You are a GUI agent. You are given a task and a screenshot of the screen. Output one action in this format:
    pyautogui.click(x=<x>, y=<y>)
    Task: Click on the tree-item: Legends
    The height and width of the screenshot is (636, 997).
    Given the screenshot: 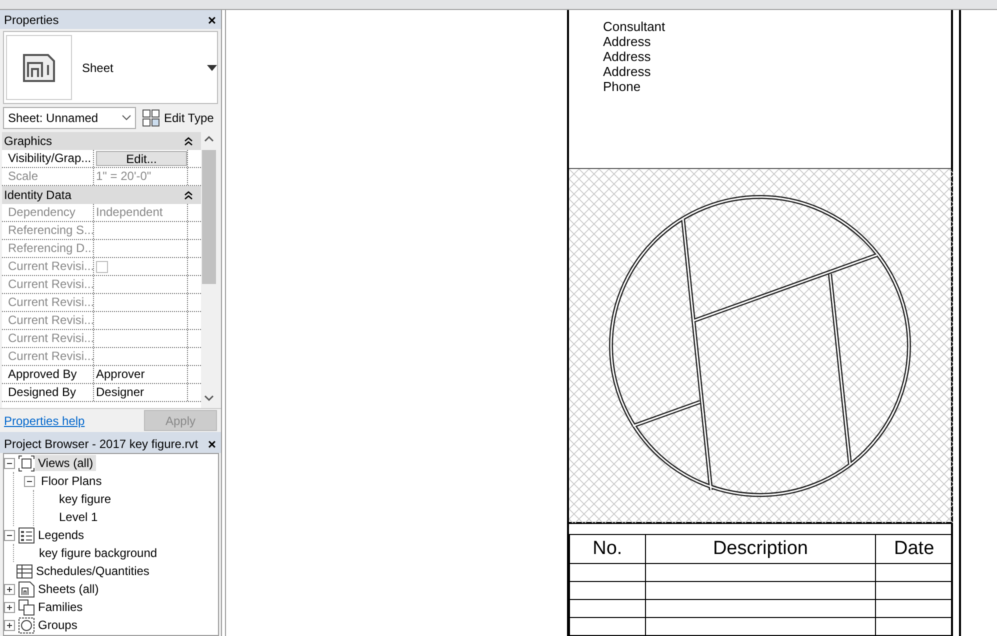 What is the action you would take?
    pyautogui.click(x=61, y=535)
    